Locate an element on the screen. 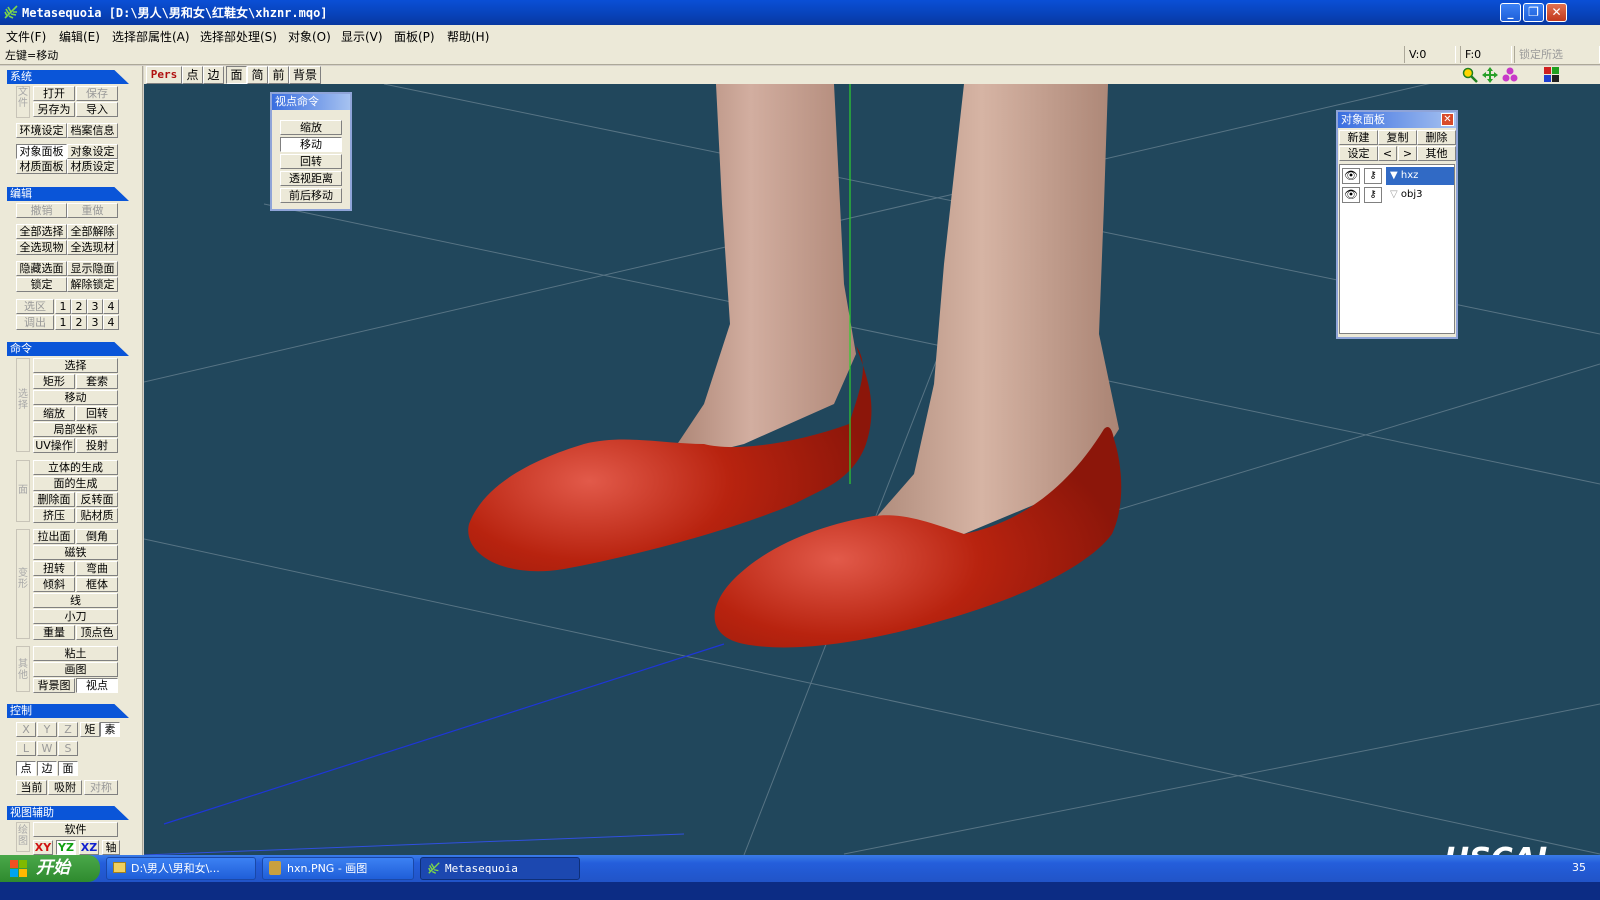 The image size is (1600, 900). element-toggle: 素 is located at coordinates (110, 729).